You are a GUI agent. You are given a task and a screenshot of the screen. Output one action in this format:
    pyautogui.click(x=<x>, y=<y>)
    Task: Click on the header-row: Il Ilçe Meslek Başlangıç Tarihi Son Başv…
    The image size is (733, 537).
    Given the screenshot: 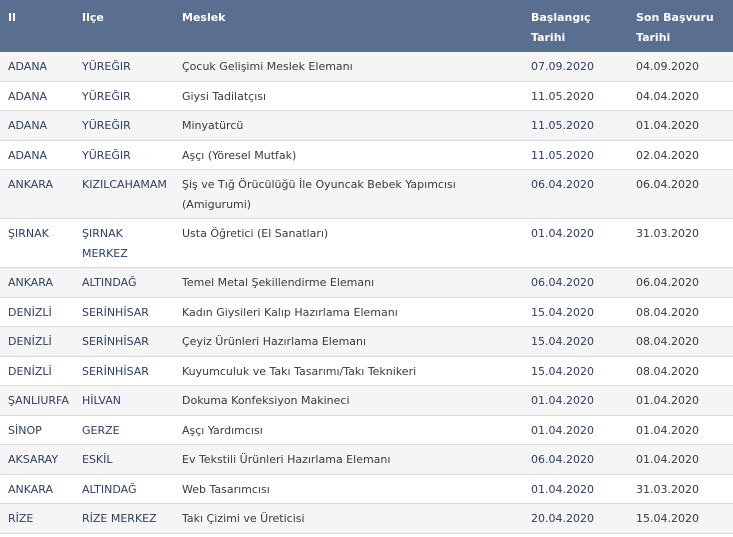 What is the action you would take?
    pyautogui.click(x=366, y=26)
    